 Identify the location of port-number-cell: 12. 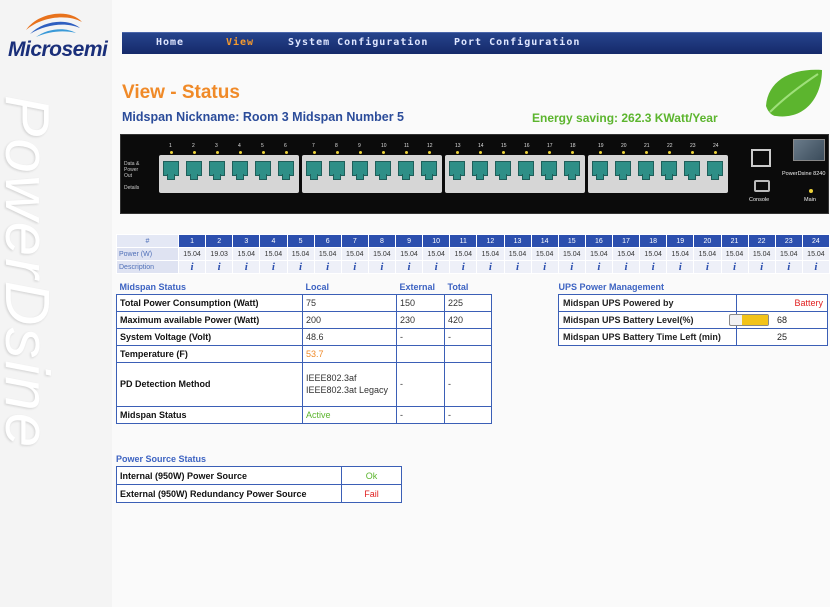
(490, 241).